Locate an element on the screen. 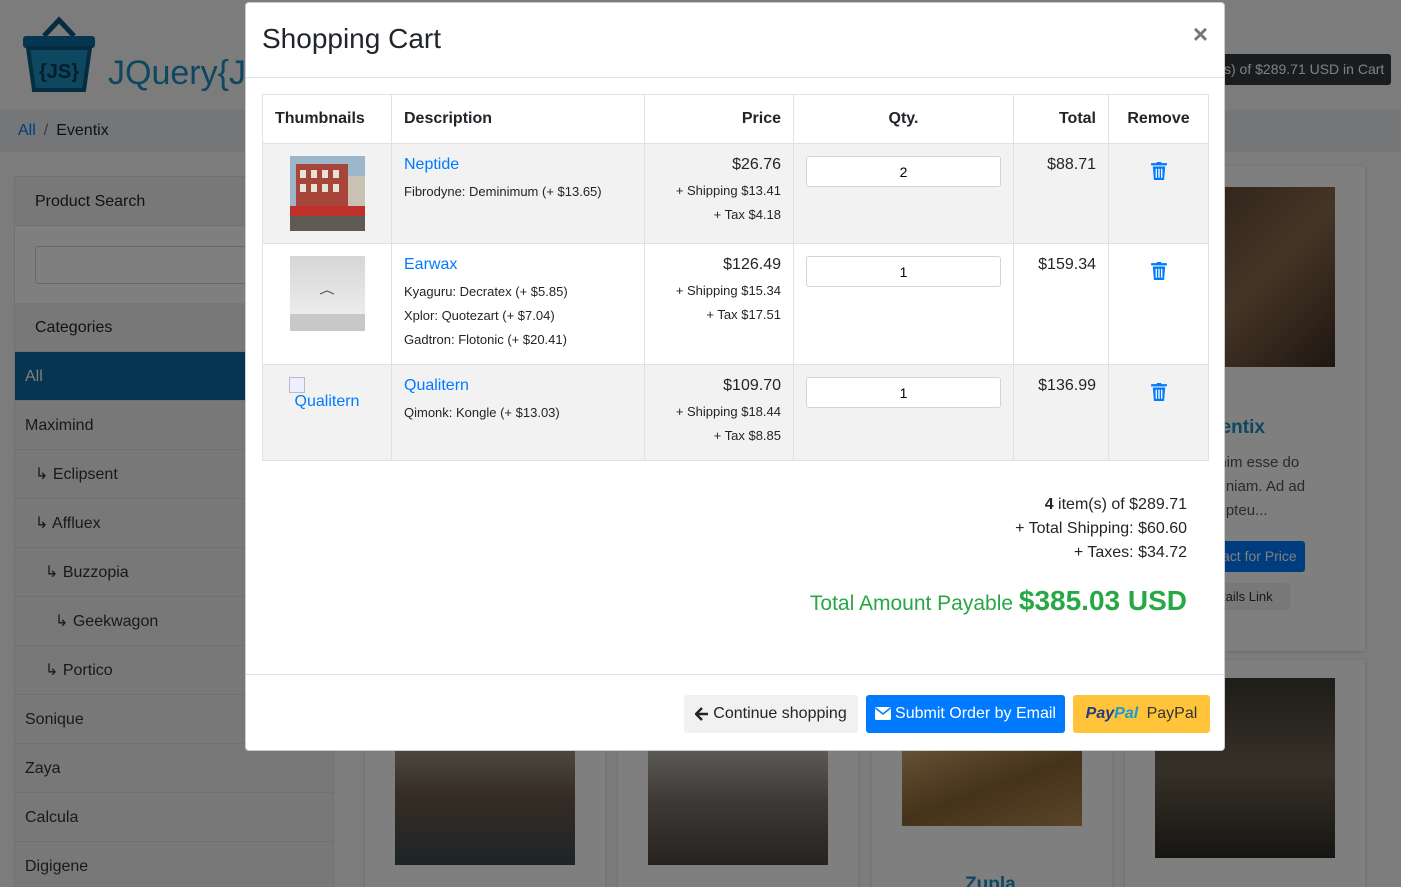 This screenshot has height=887, width=1401. thumbnail-cell: Qualitern is located at coordinates (327, 412).